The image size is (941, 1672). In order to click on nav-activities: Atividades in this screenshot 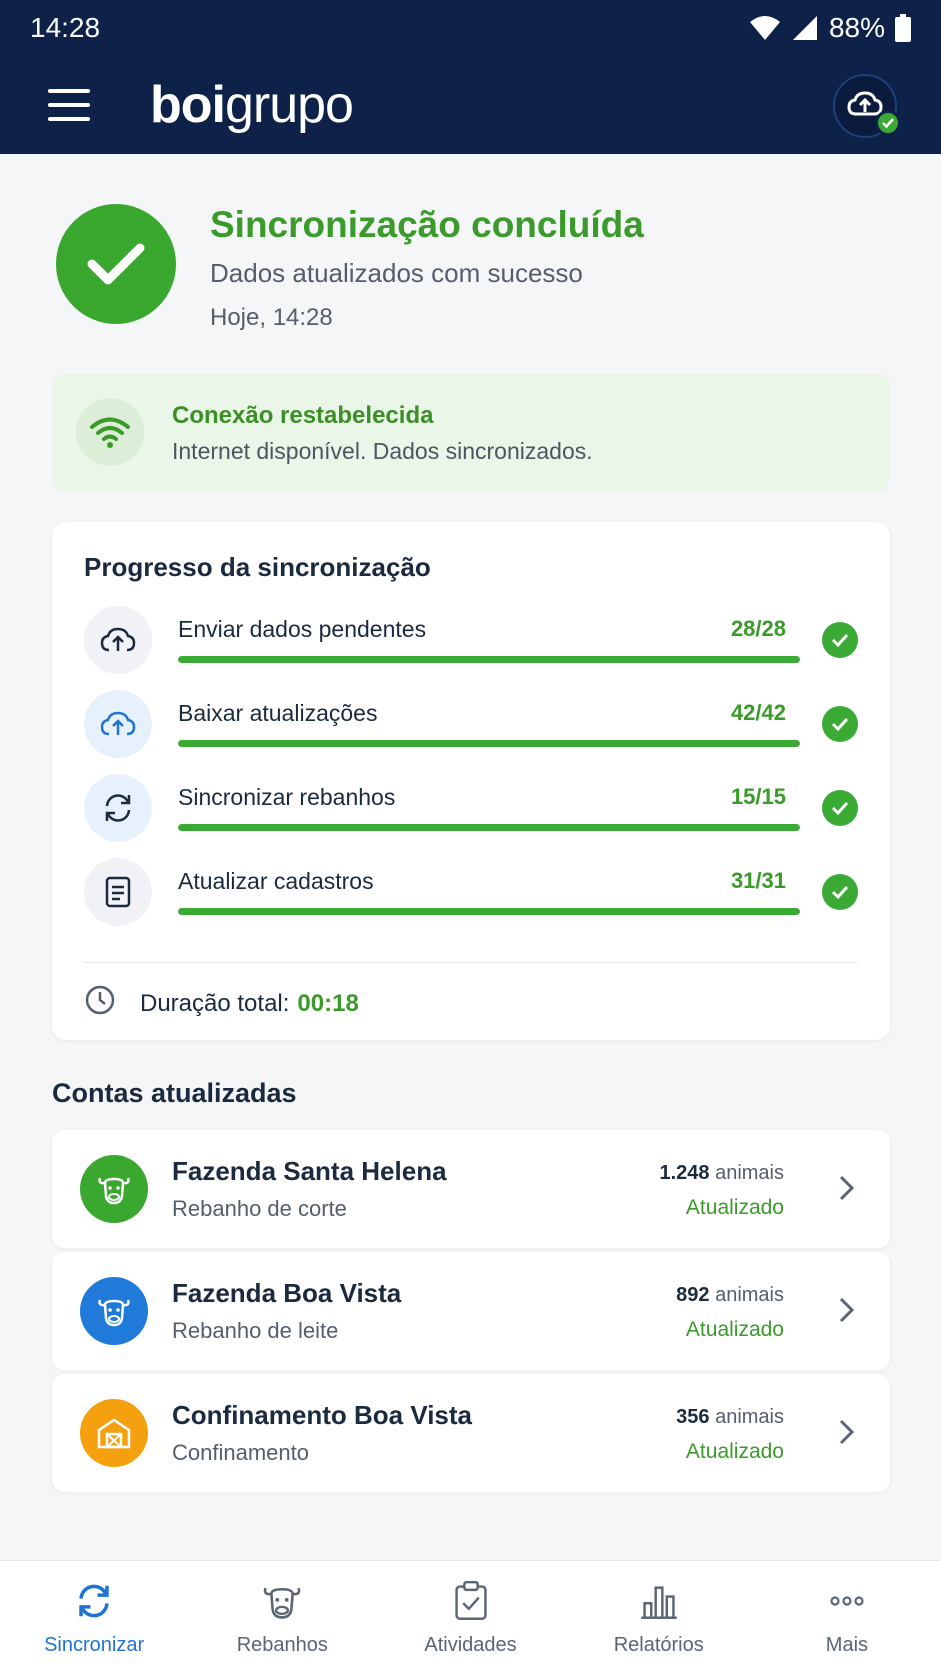, I will do `click(470, 1616)`.